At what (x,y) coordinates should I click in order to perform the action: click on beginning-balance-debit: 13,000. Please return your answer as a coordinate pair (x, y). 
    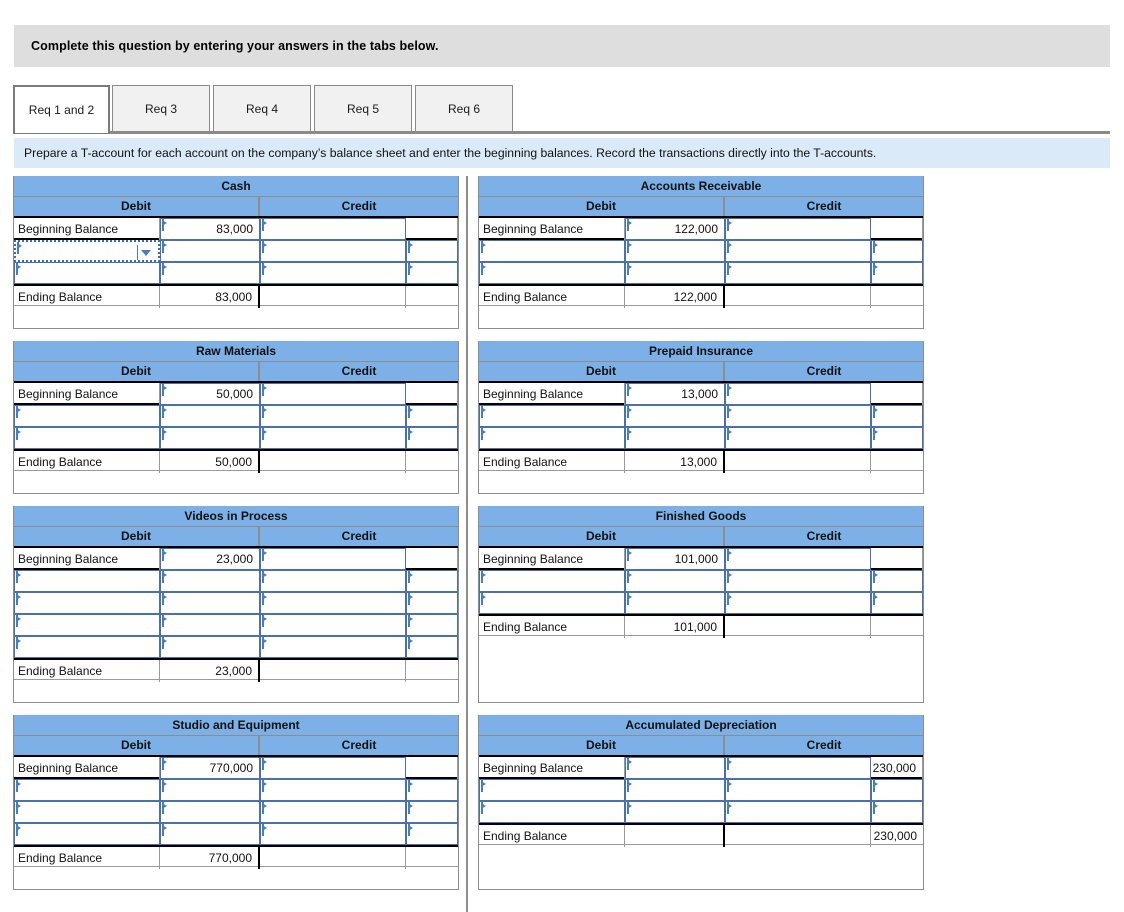
    Looking at the image, I should click on (675, 394).